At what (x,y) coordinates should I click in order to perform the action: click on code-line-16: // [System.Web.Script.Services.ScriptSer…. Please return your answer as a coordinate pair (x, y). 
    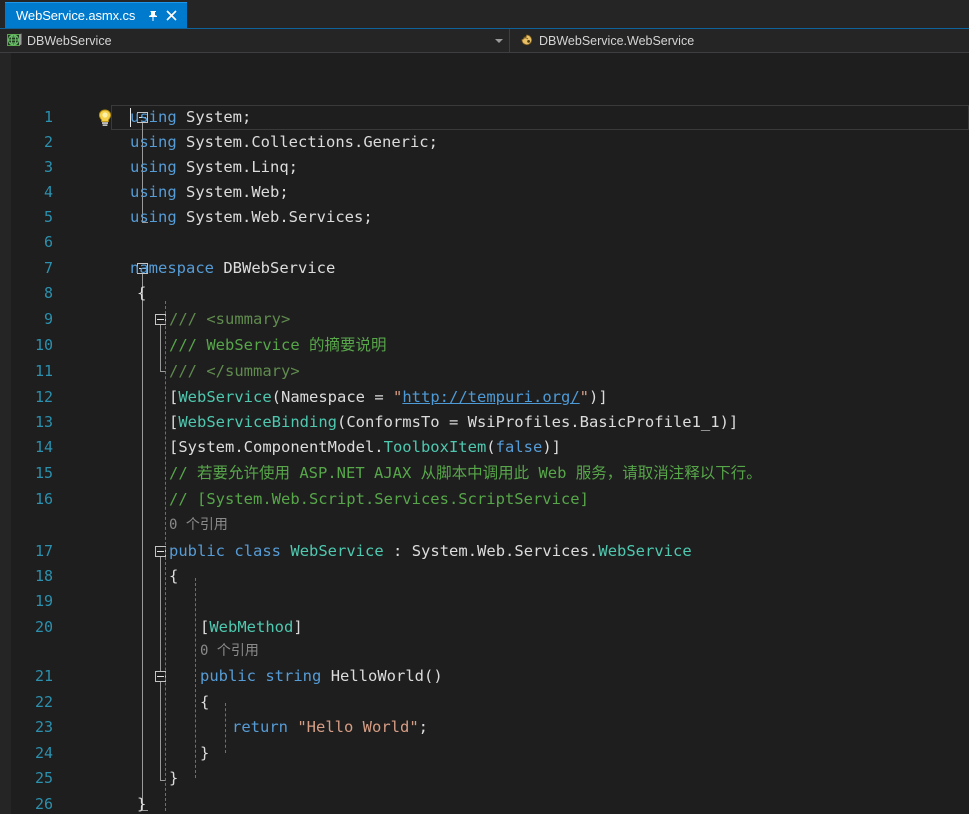
    Looking at the image, I should click on (379, 499).